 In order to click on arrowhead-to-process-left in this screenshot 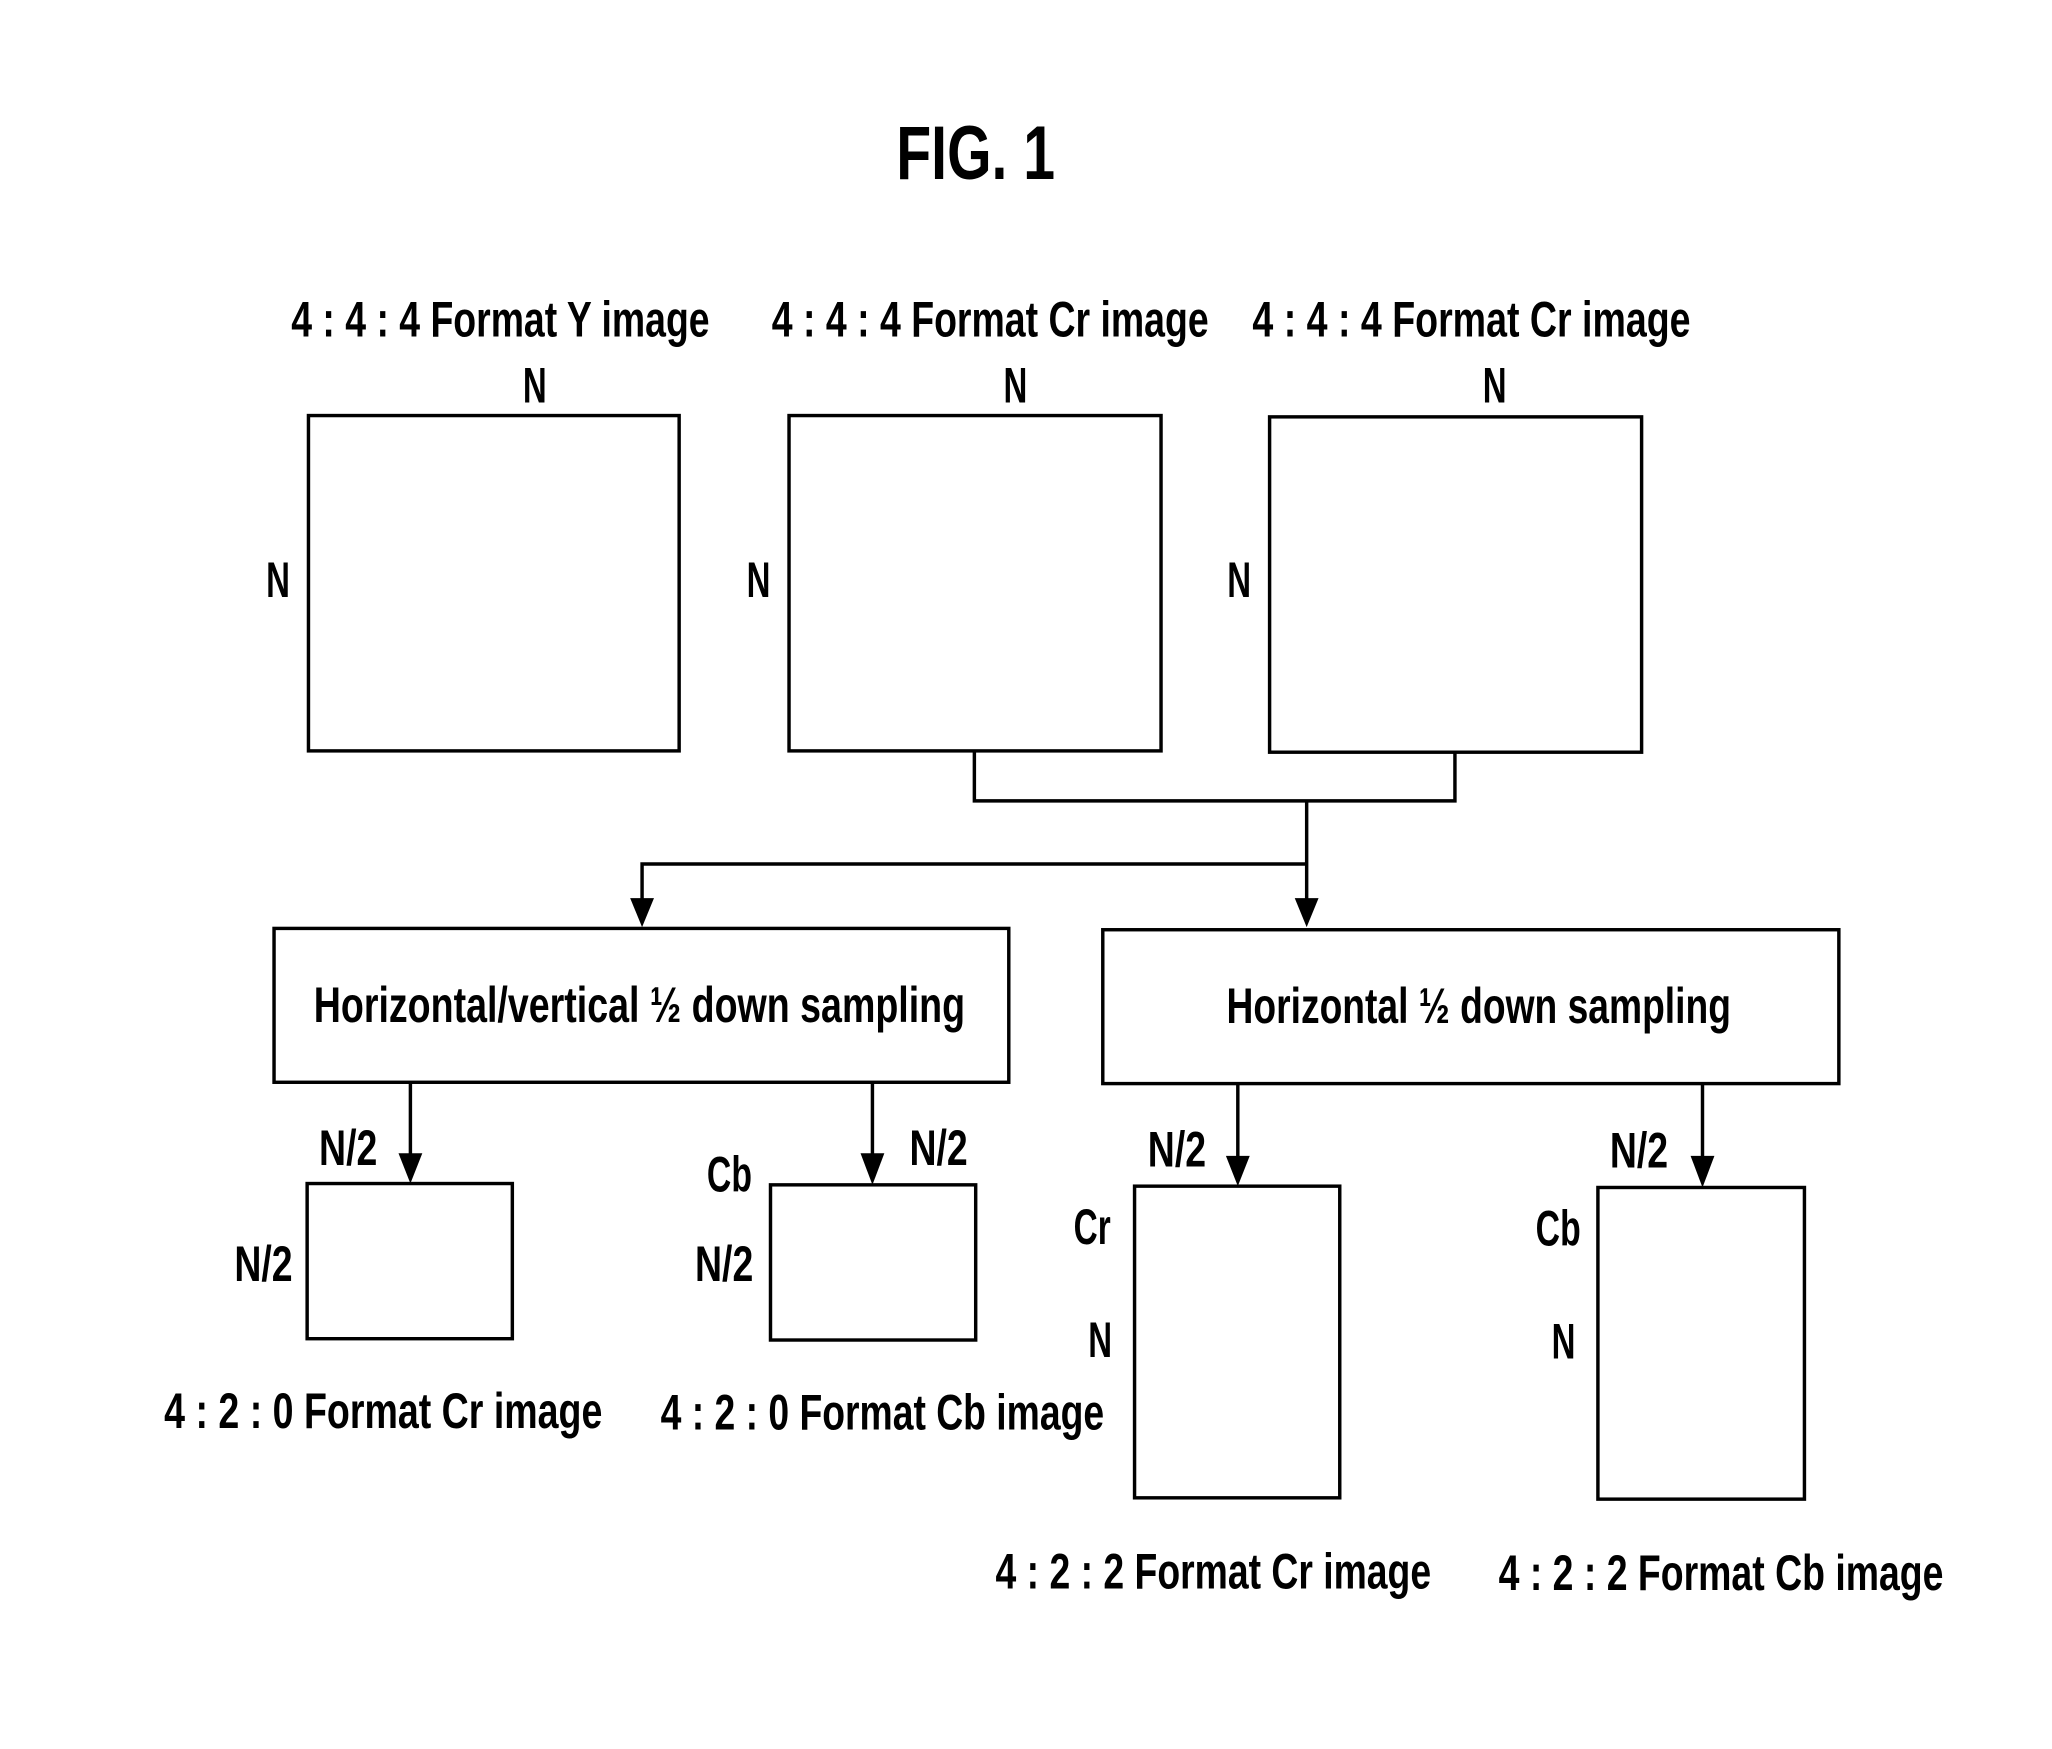, I will do `click(642, 913)`.